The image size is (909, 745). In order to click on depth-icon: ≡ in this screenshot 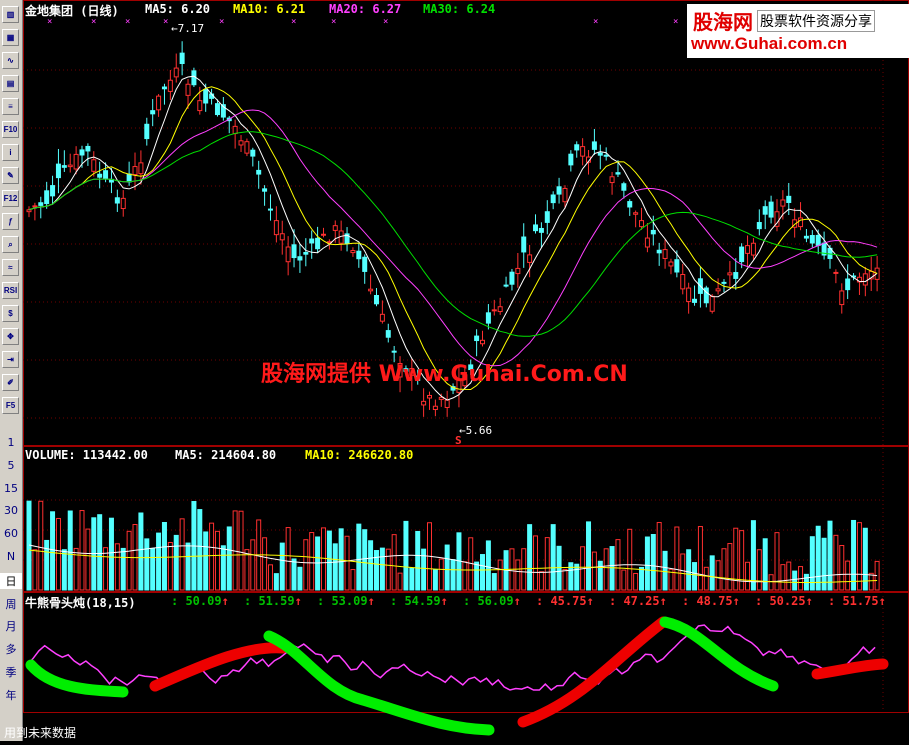, I will do `click(10, 106)`.